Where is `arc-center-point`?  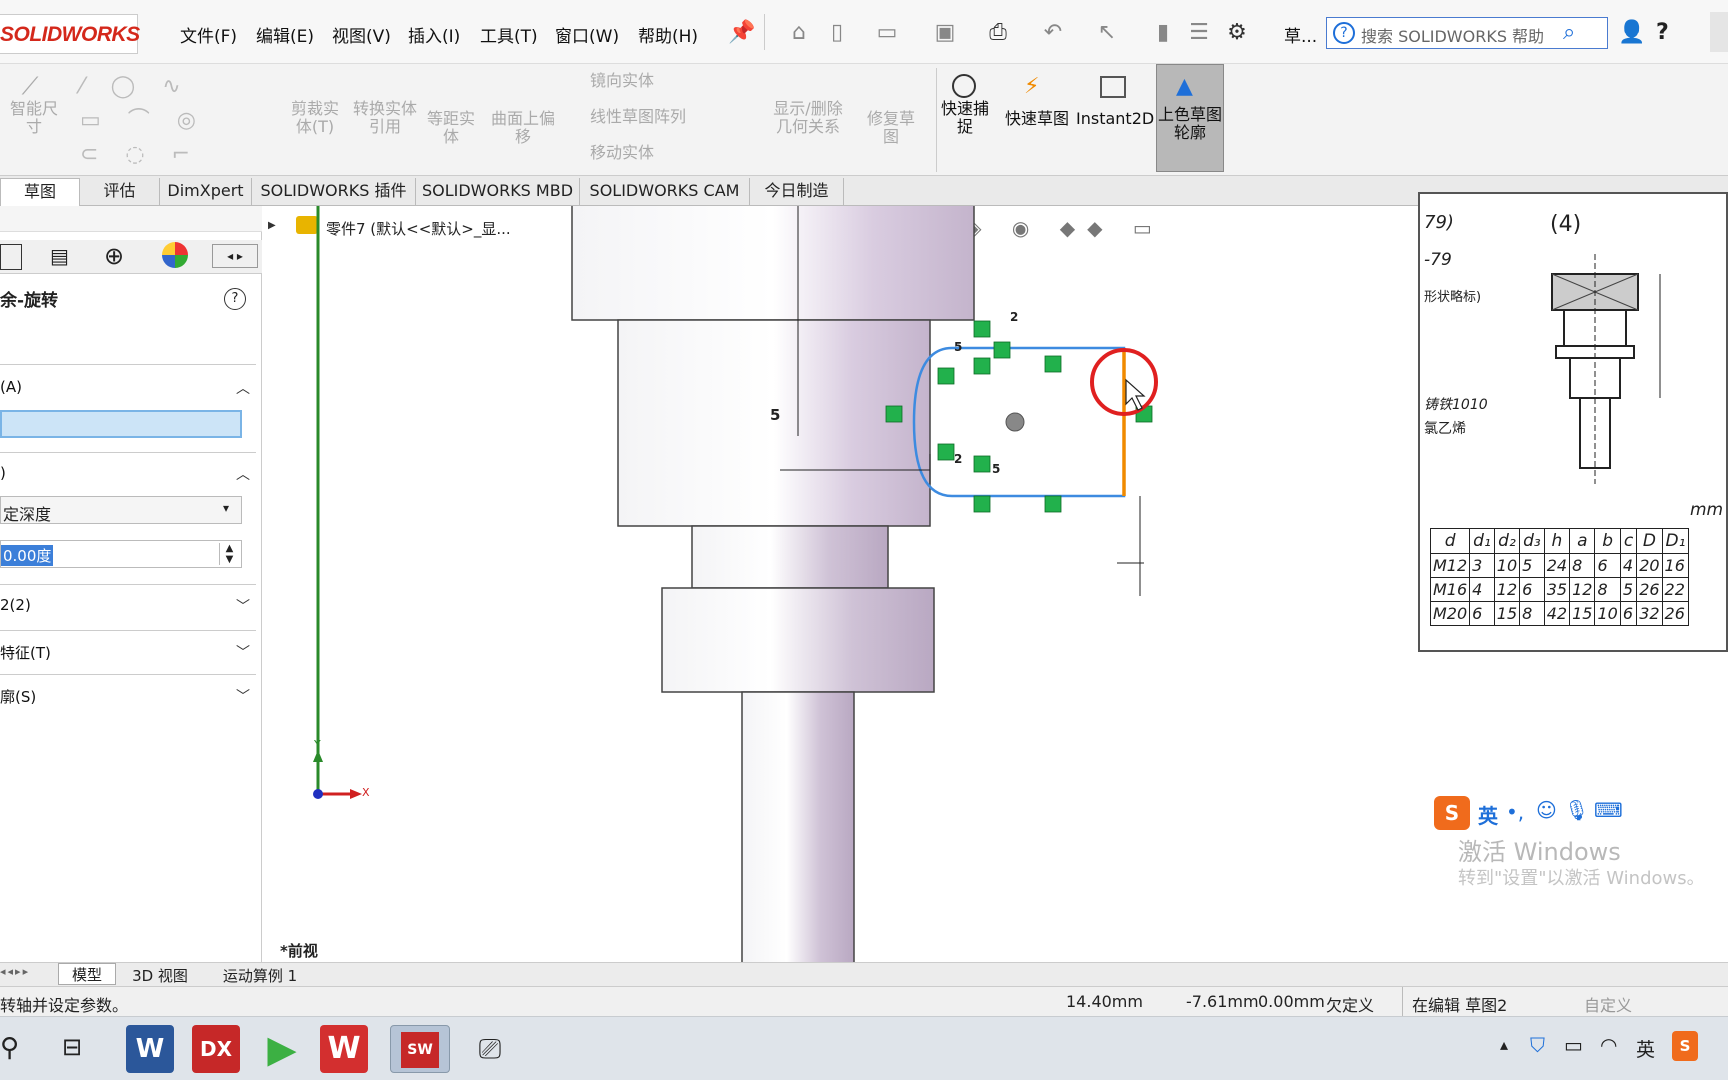
arc-center-point is located at coordinates (1015, 422).